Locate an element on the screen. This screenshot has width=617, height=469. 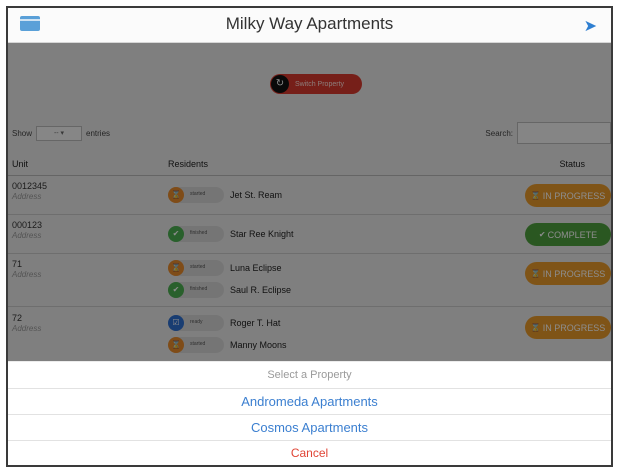
cancel-button: Cancel is located at coordinates (309, 453).